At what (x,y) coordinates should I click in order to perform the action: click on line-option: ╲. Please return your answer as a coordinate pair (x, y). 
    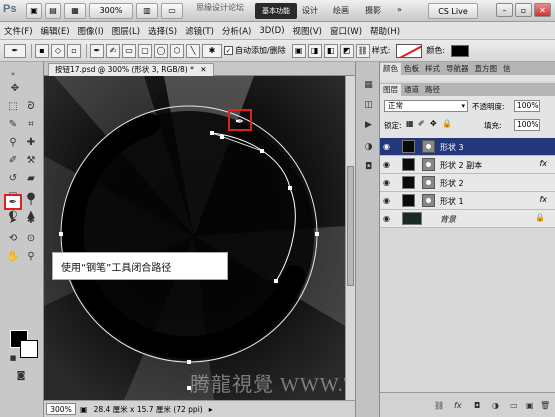
    Looking at the image, I should click on (193, 50).